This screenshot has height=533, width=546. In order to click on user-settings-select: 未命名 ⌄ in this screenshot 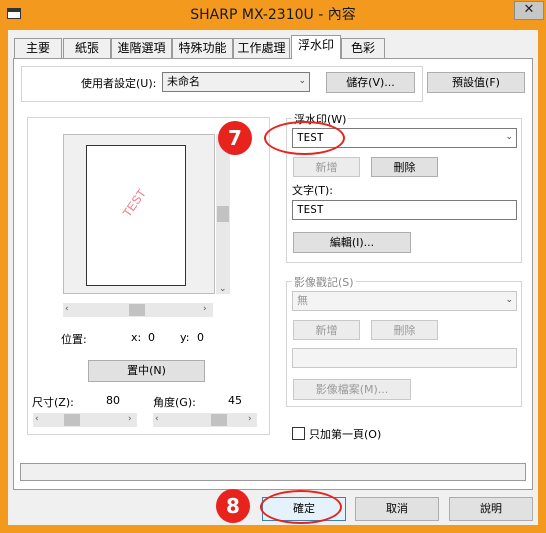, I will do `click(236, 82)`.